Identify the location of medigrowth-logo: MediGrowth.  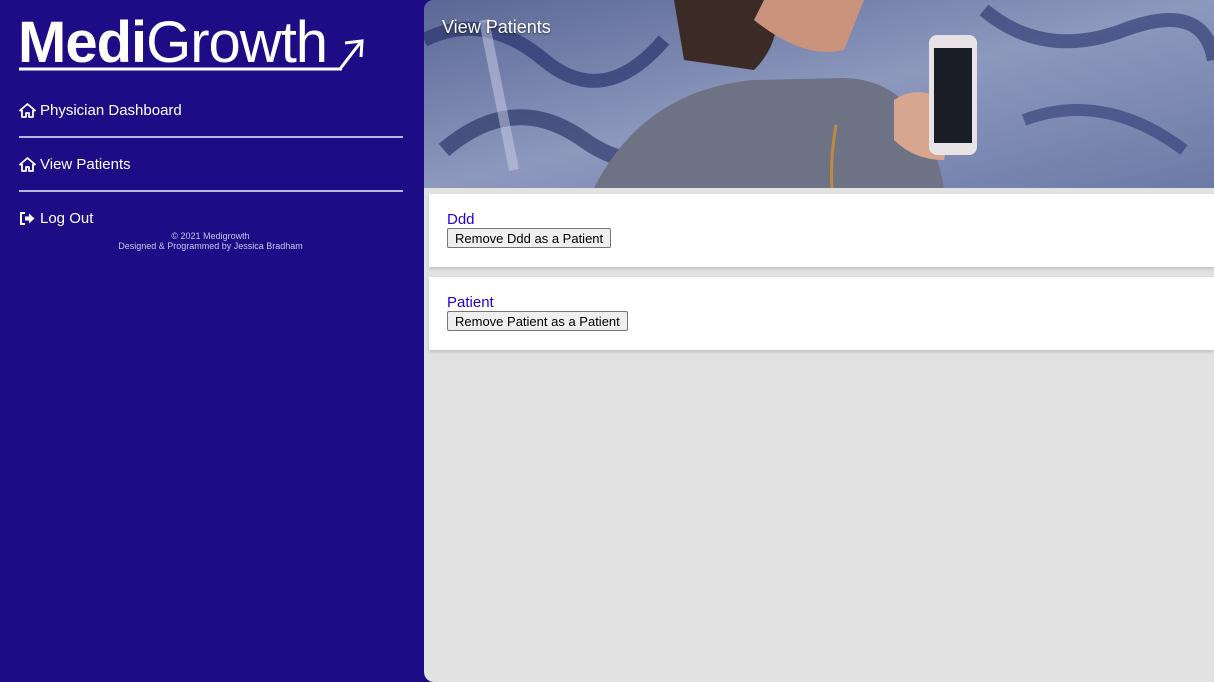
(193, 43).